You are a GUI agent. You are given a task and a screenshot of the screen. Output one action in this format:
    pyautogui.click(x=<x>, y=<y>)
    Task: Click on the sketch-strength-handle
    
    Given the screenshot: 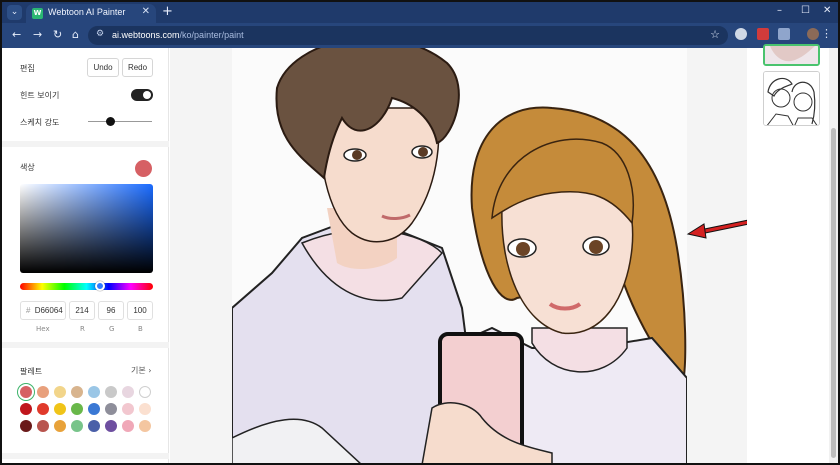 What is the action you would take?
    pyautogui.click(x=110, y=121)
    